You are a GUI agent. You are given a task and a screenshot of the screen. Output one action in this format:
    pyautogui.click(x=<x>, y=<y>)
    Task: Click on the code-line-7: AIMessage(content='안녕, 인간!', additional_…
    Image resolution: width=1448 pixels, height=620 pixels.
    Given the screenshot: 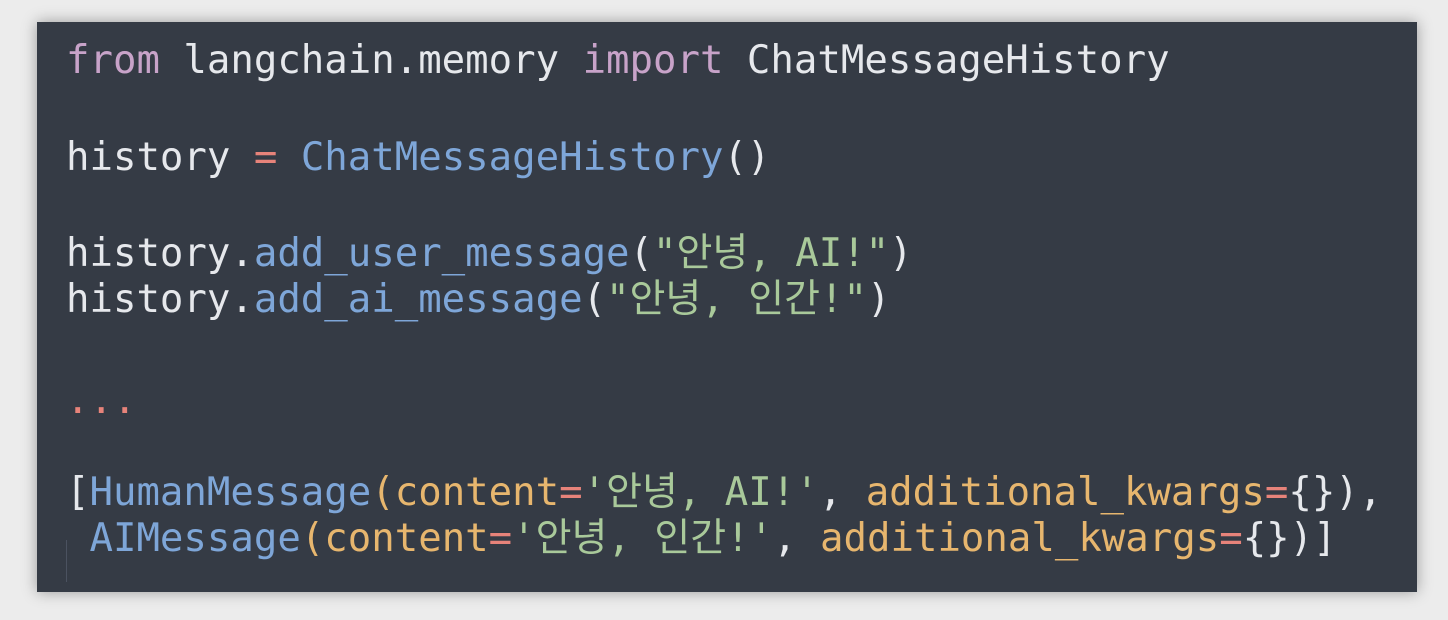 What is the action you would take?
    pyautogui.click(x=701, y=539)
    